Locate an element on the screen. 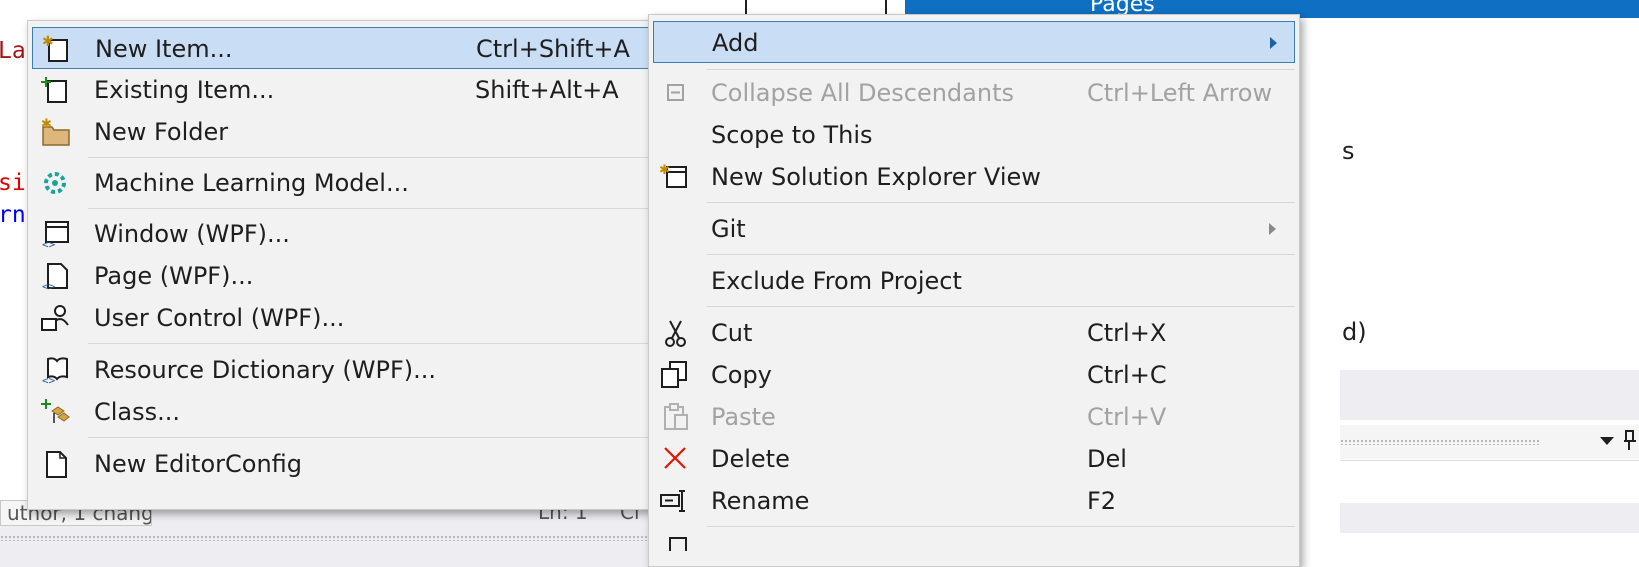 The width and height of the screenshot is (1639, 567). menu-item-shortcut: Ctrl+X is located at coordinates (1127, 333).